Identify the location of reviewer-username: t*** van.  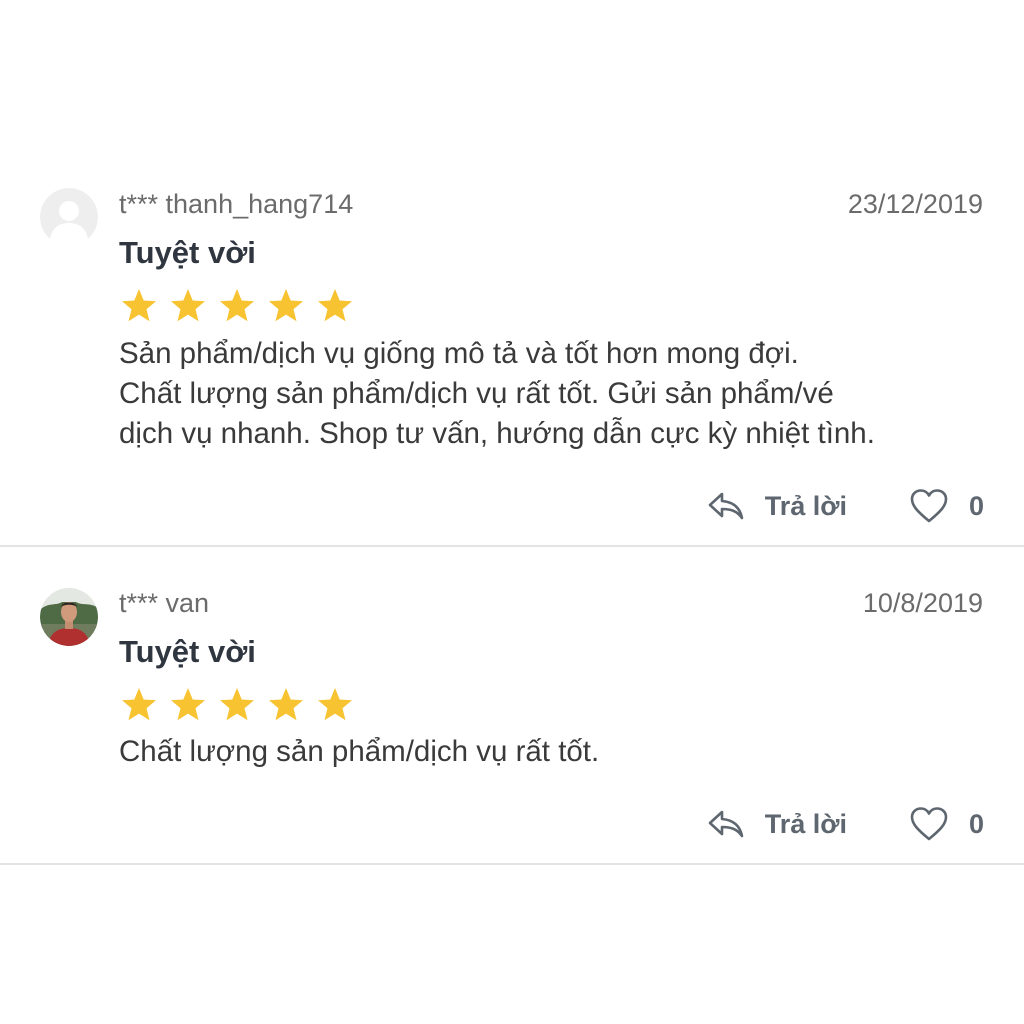
(164, 603).